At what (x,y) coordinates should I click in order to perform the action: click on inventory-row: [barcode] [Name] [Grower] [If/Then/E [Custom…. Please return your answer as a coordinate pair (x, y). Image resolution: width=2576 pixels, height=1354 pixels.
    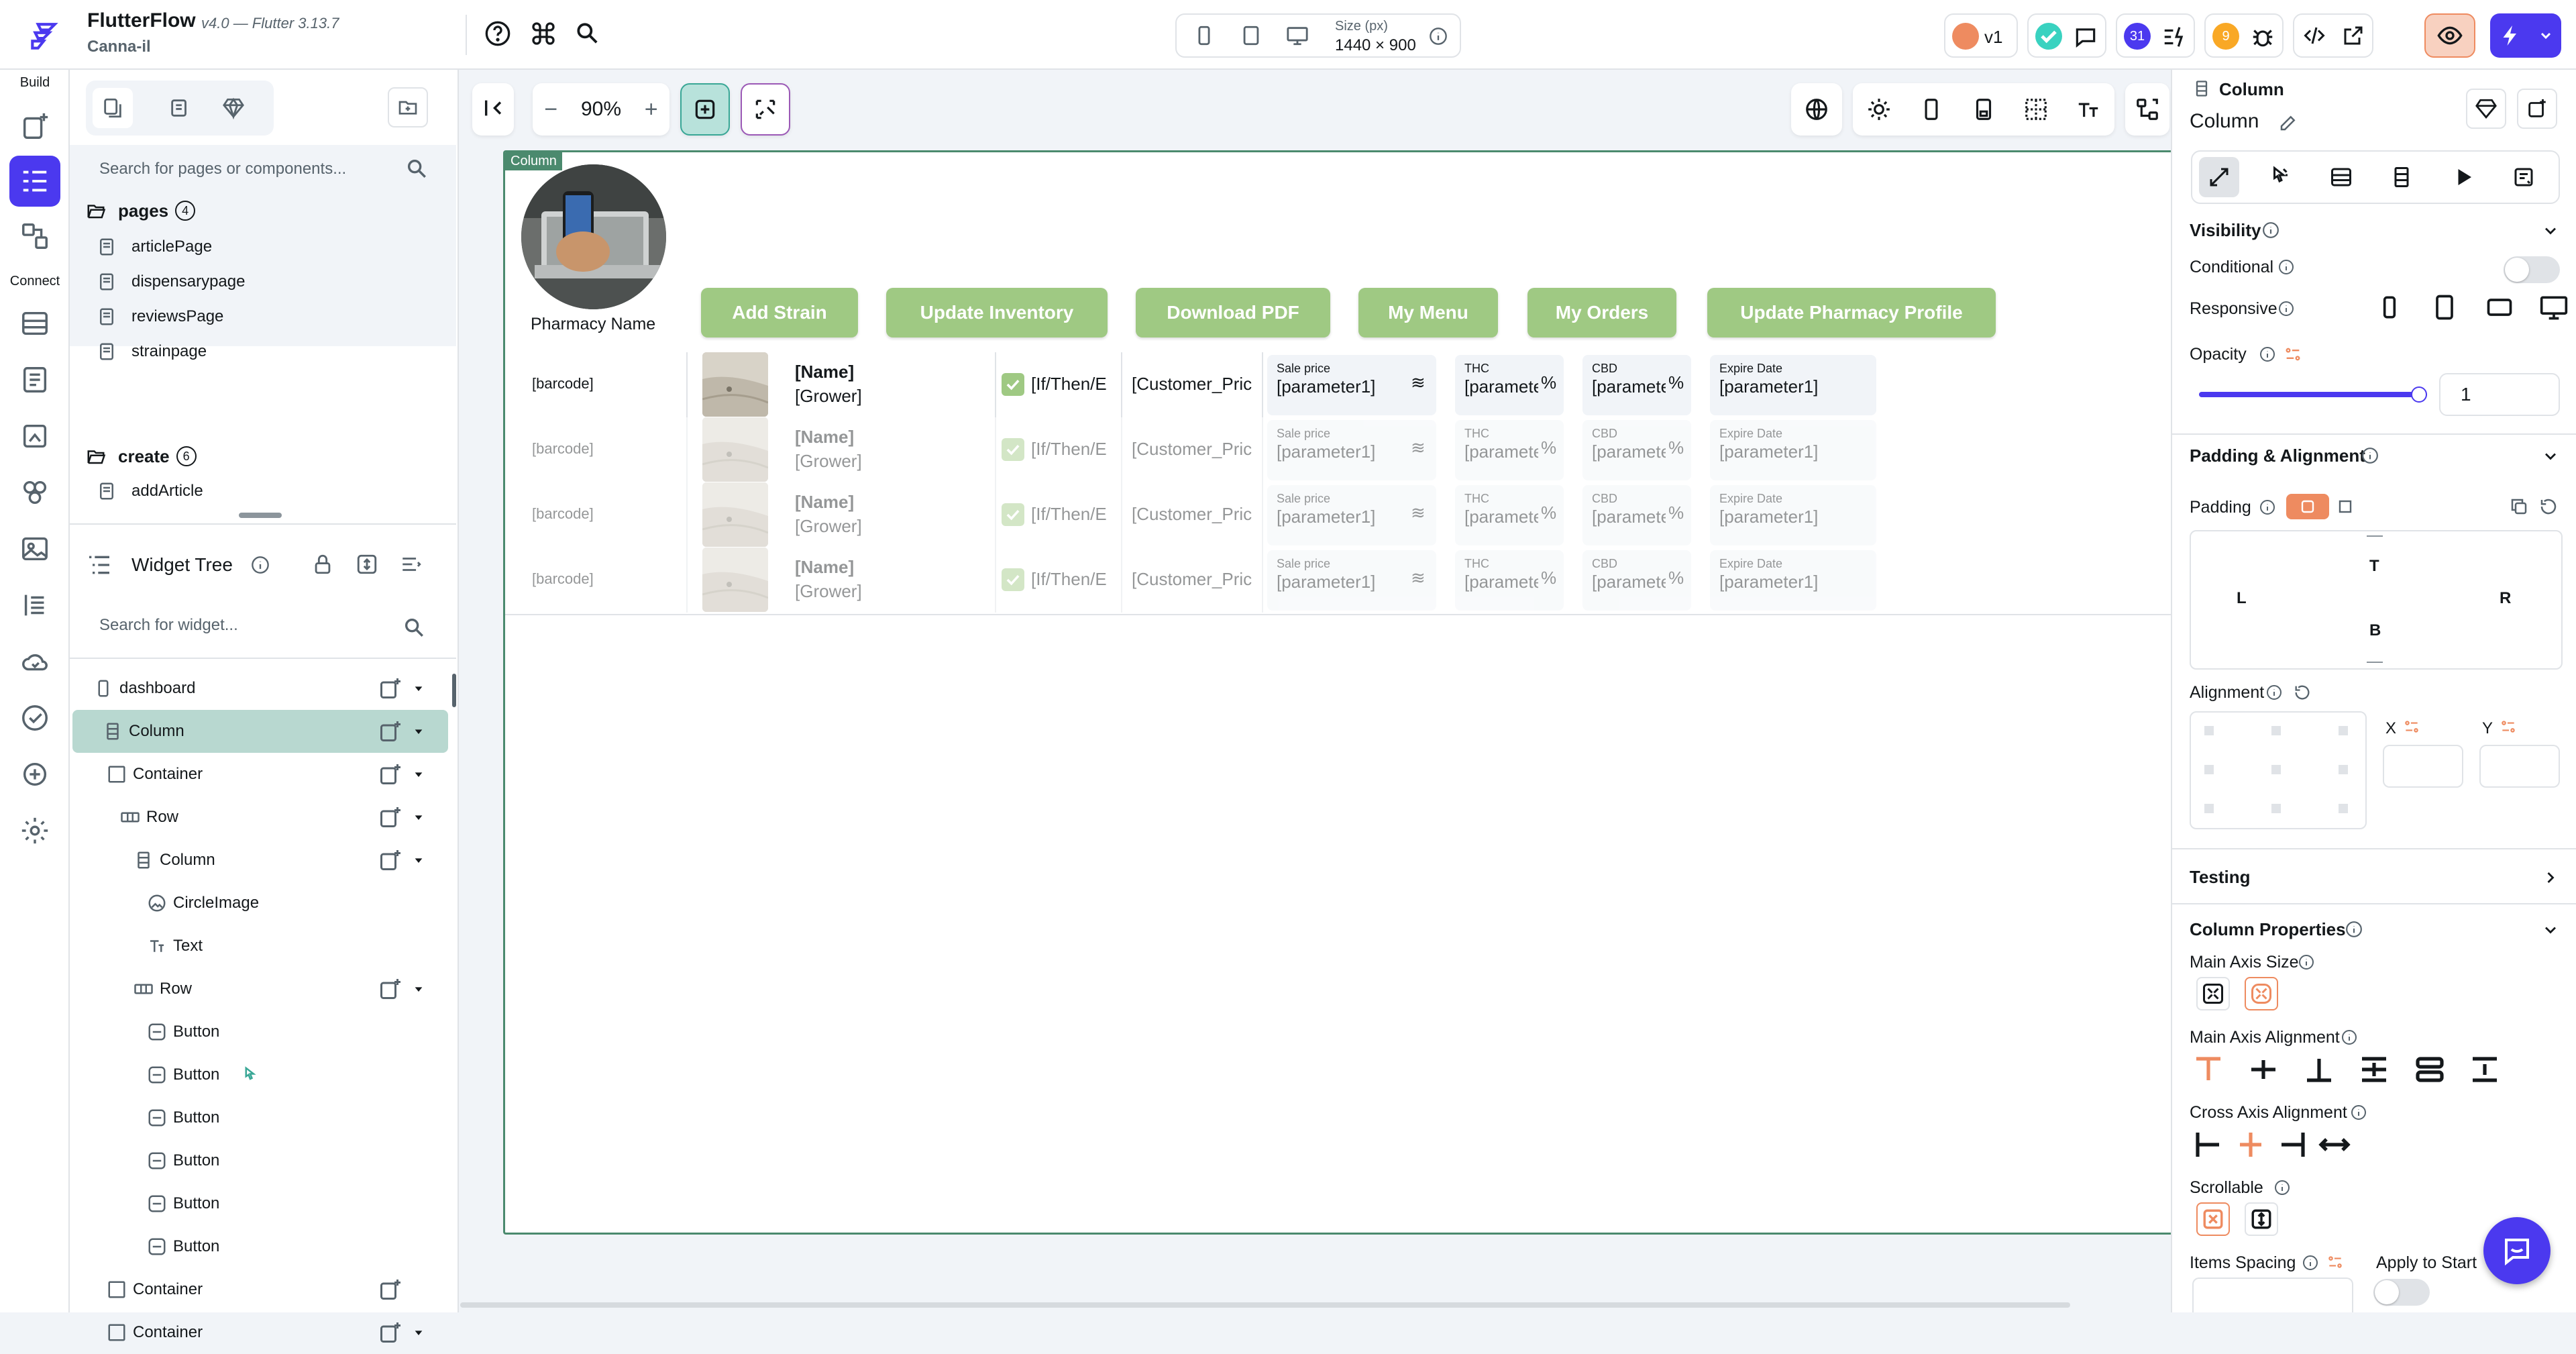
    Looking at the image, I should click on (1338, 450).